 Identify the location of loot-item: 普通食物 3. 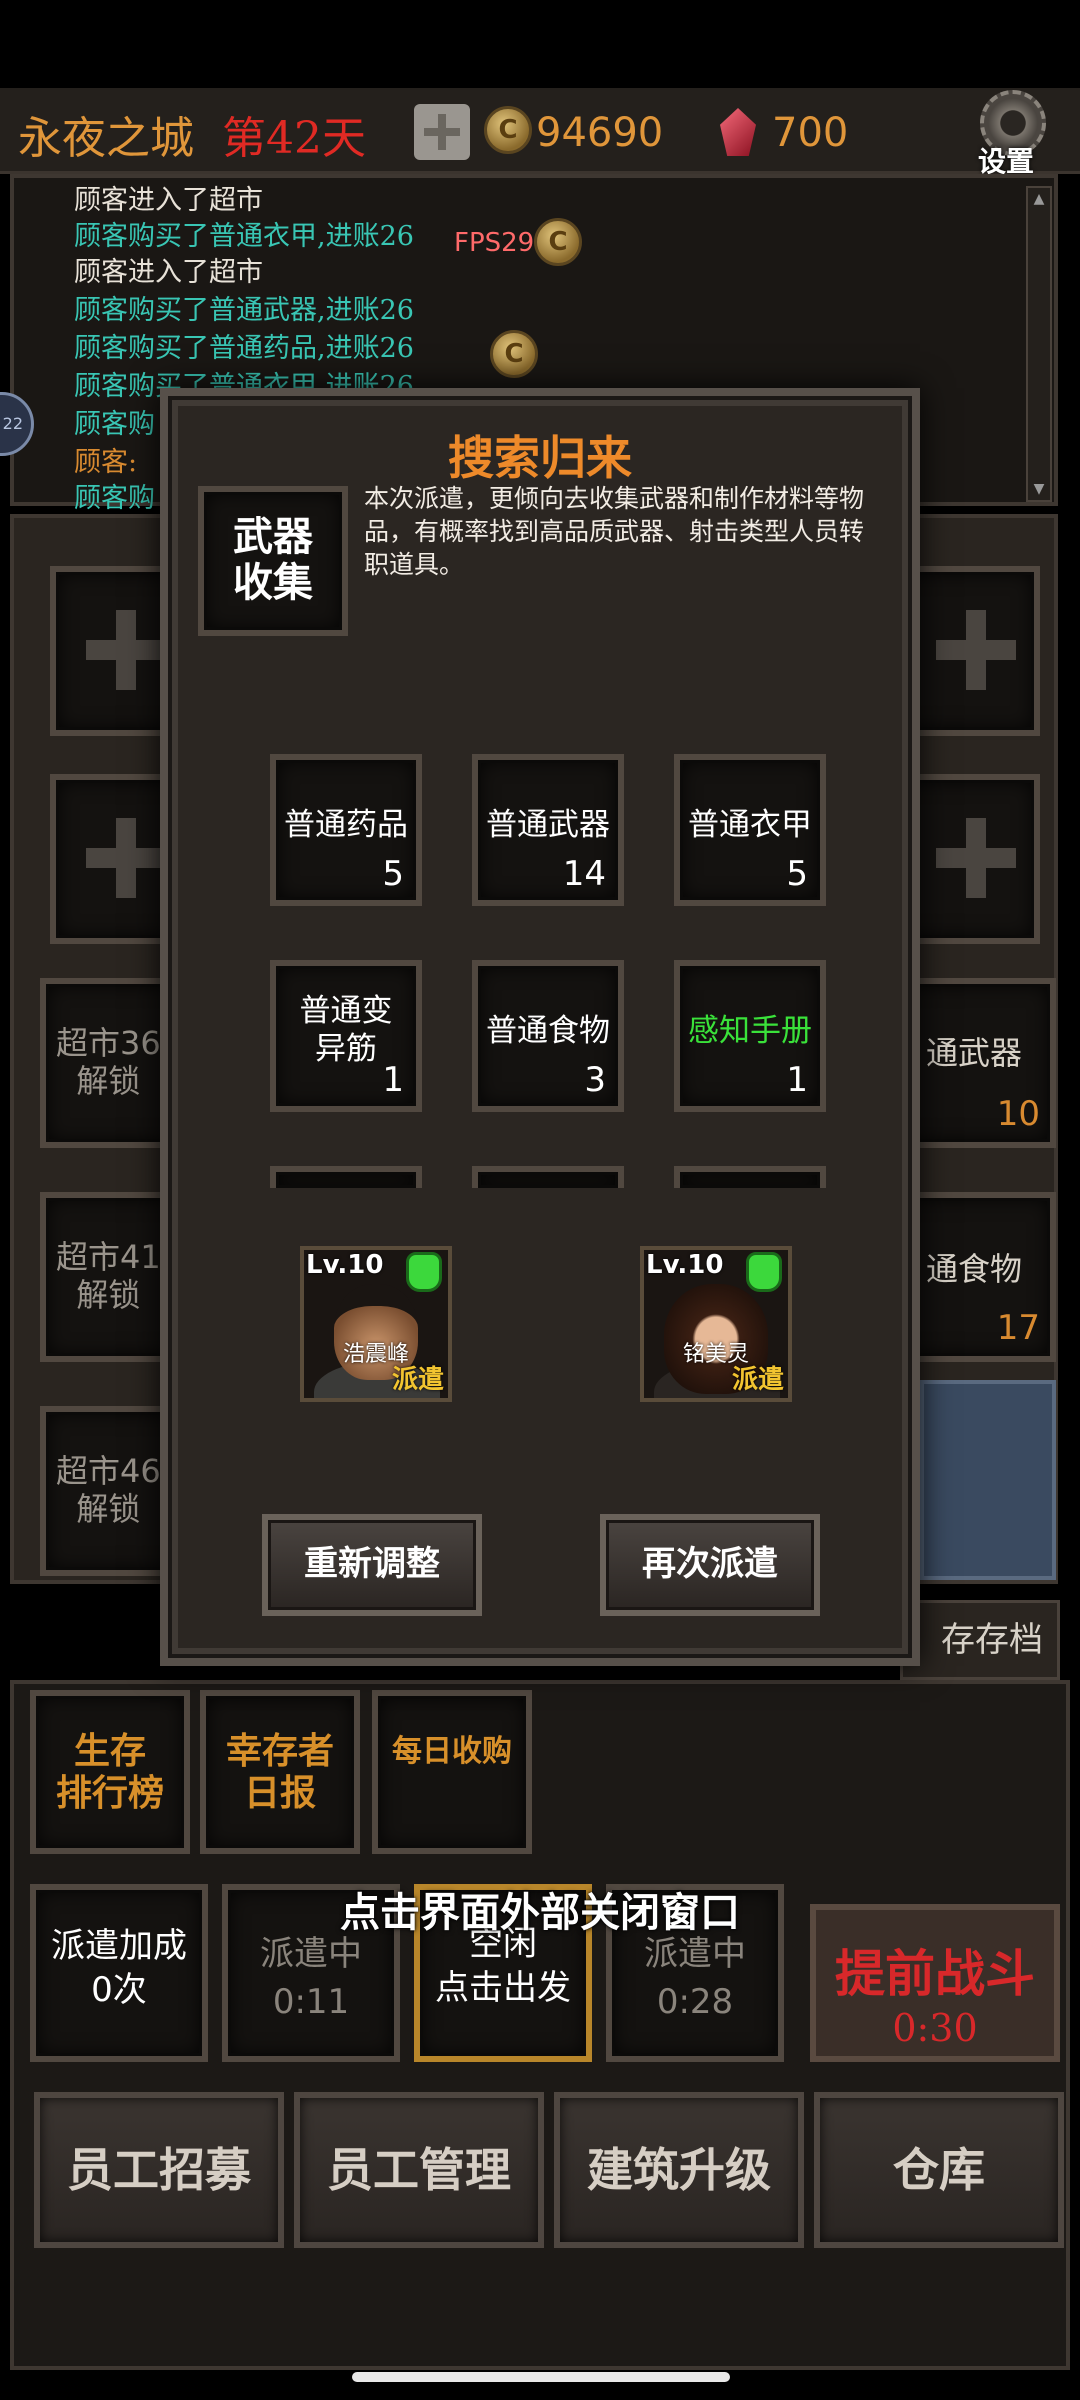
(548, 1036).